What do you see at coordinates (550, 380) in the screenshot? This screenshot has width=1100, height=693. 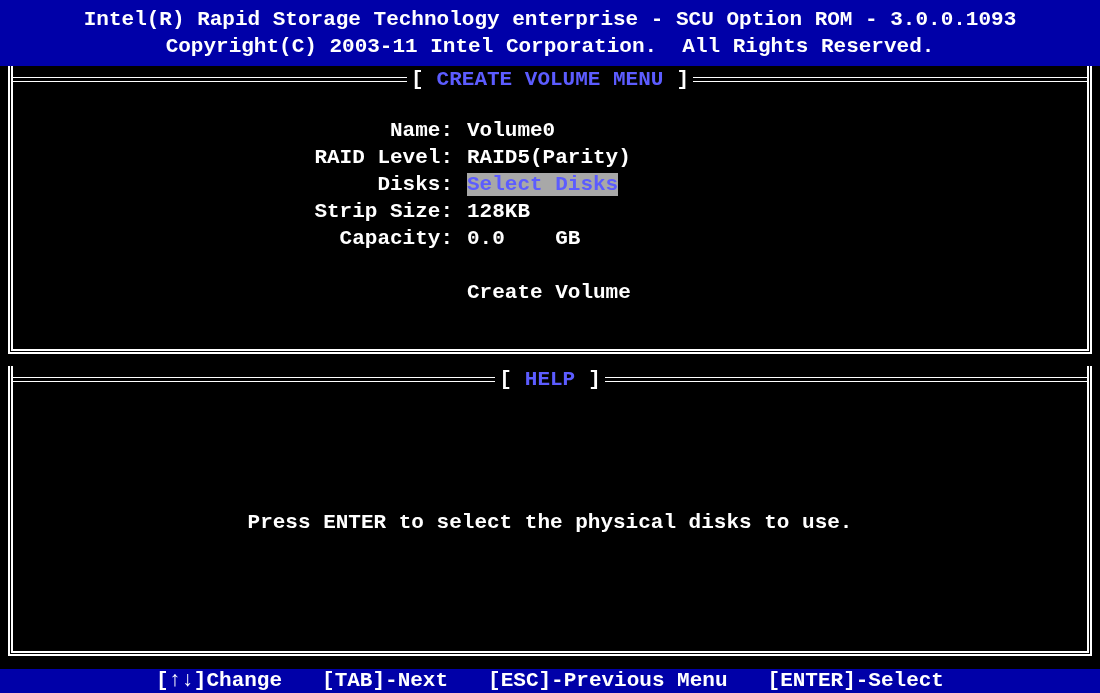 I see `panel-title: HELP` at bounding box center [550, 380].